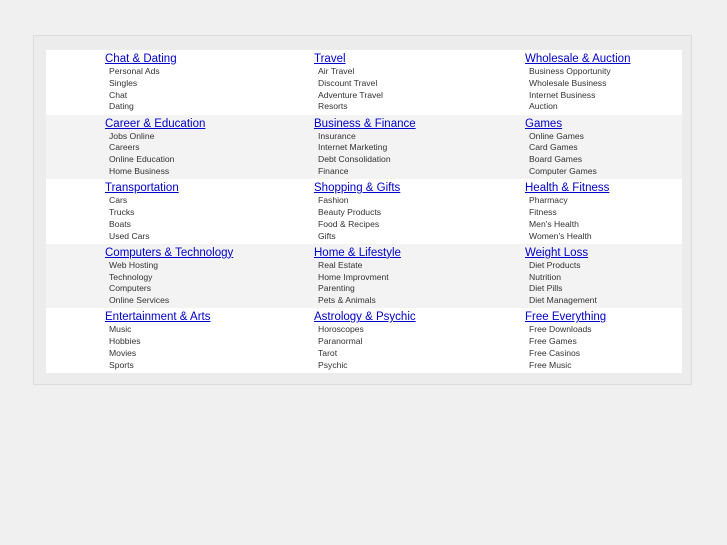  I want to click on category-link: Entertainment & Arts, so click(157, 317).